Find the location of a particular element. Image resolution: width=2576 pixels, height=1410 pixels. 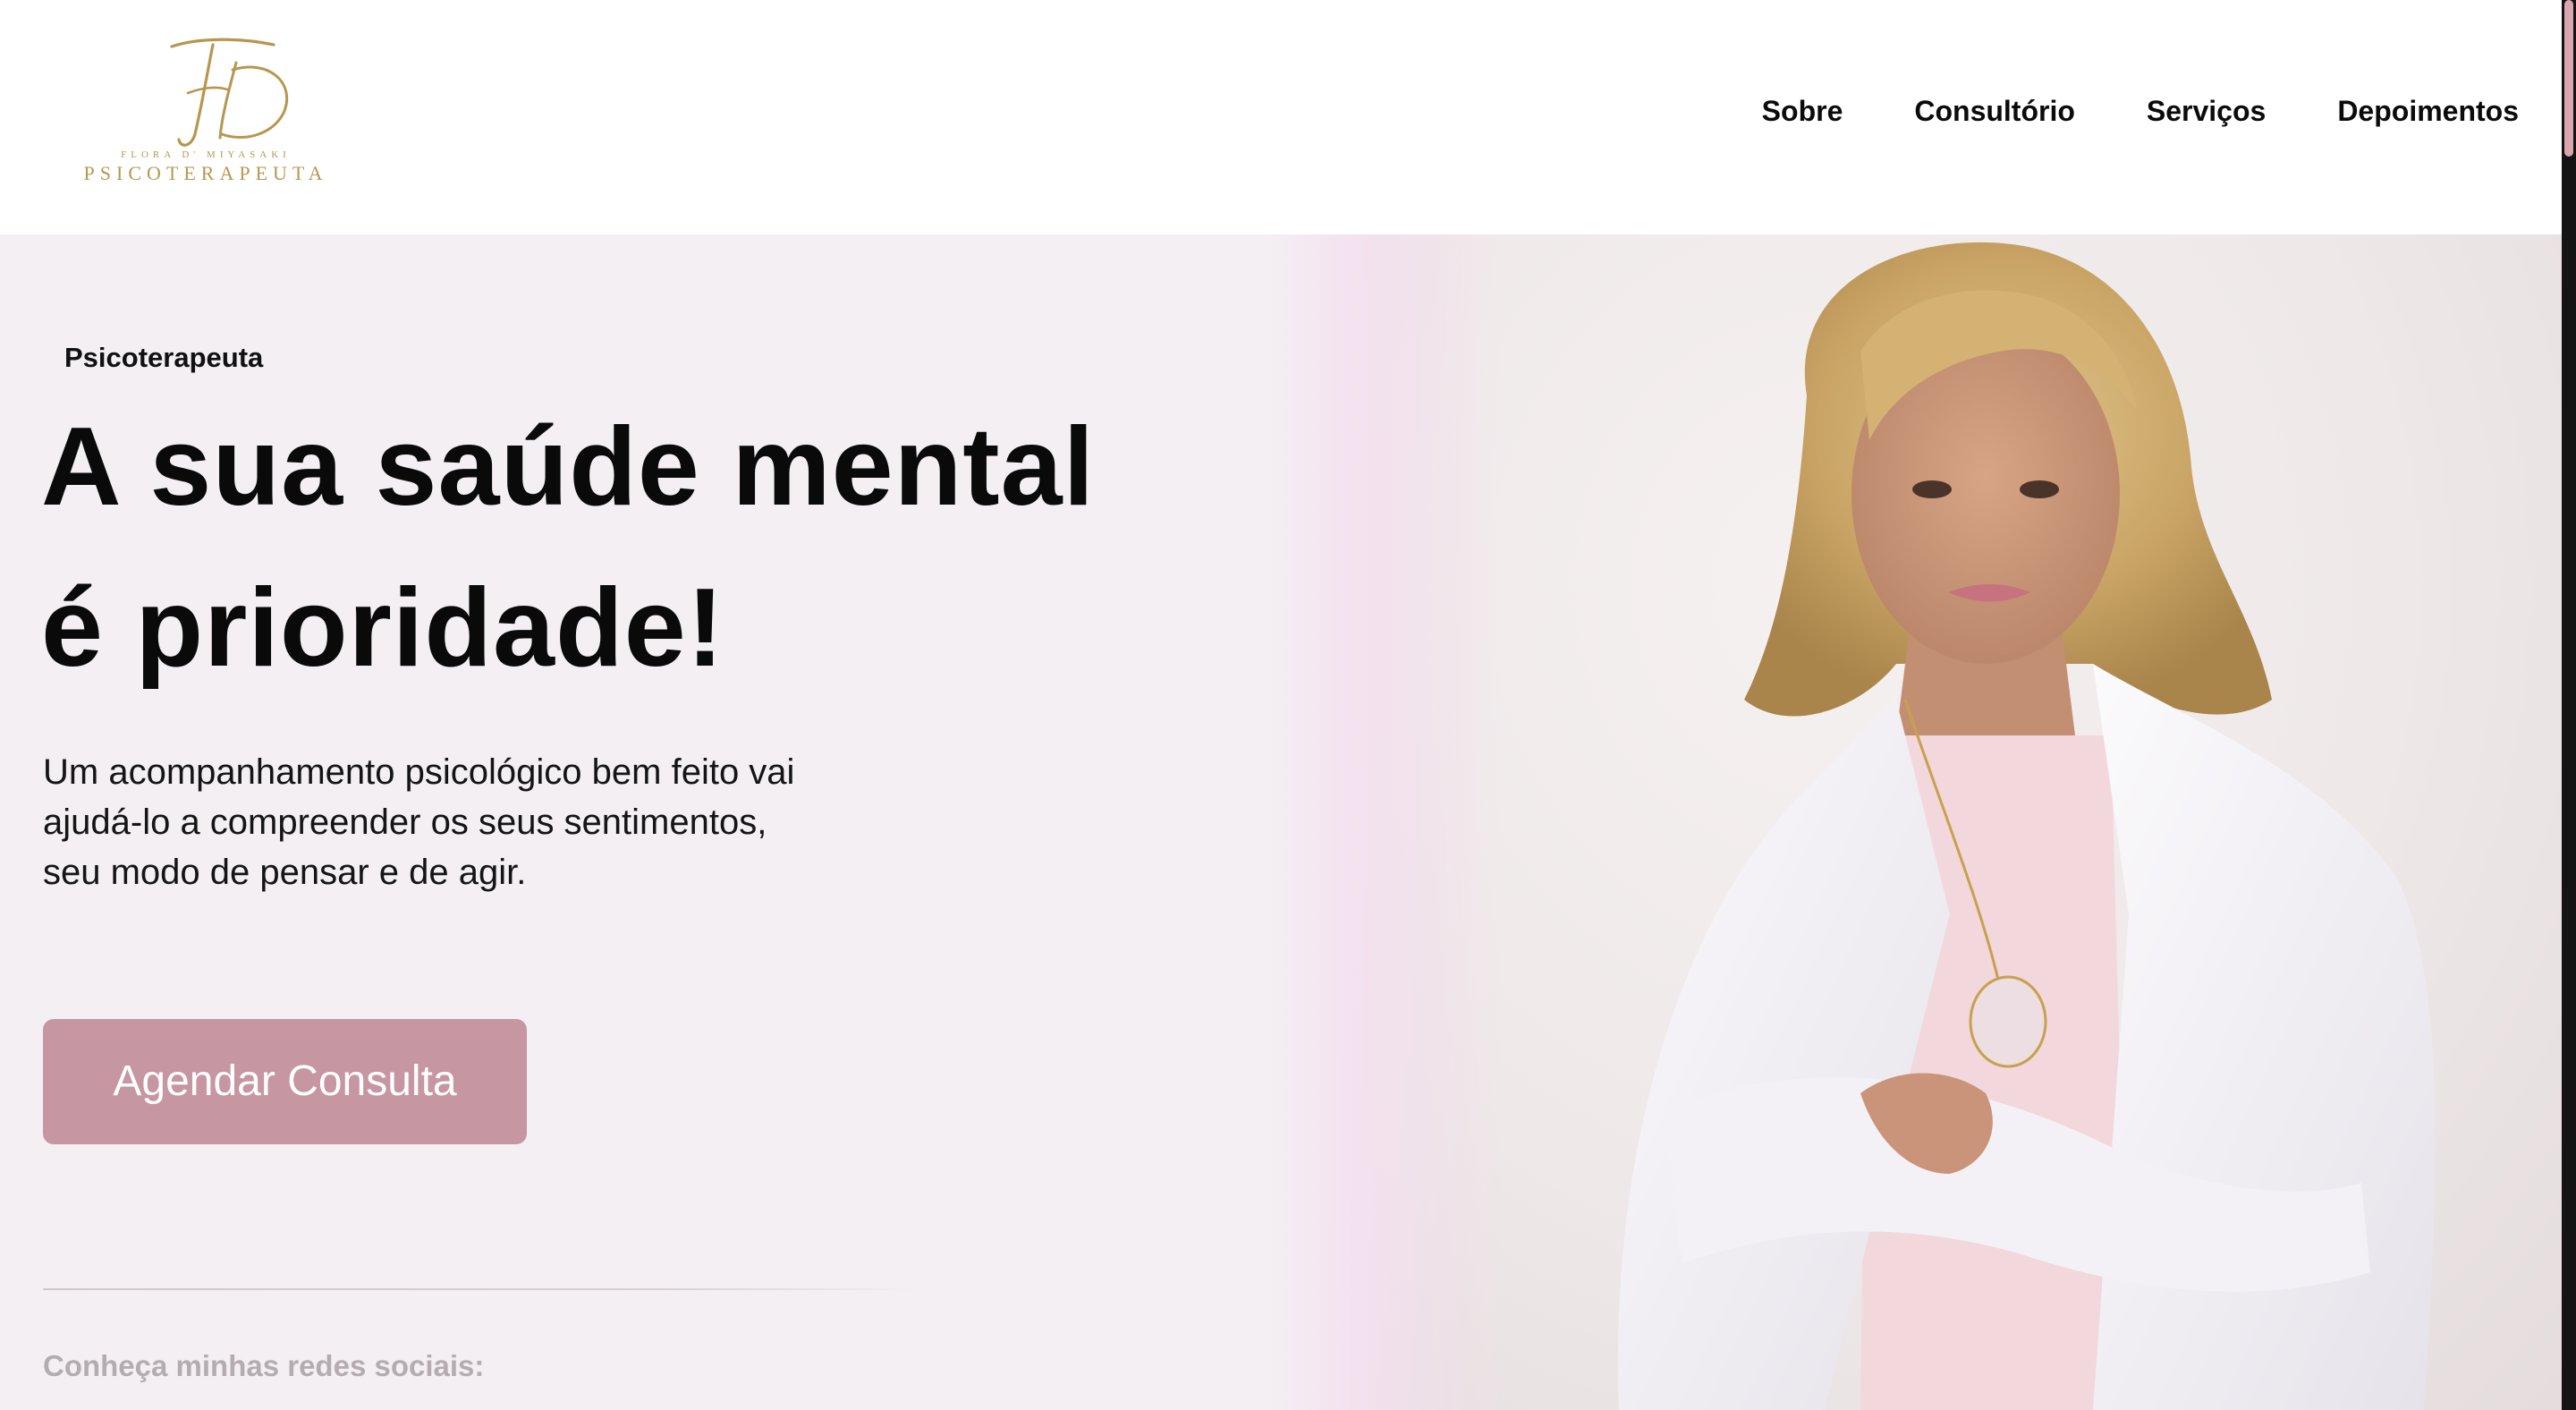

schedule-appointment-button: Agendar Consulta is located at coordinates (285, 1081).